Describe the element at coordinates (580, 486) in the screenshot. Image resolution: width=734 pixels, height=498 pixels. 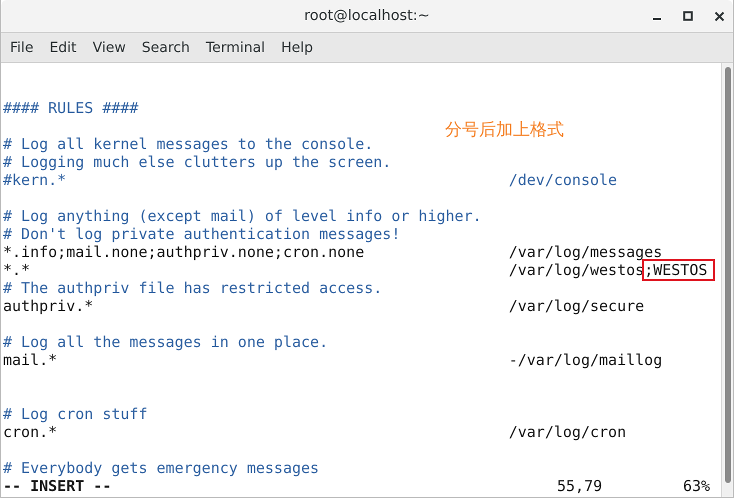
I see `cursor-position: 55,79` at that location.